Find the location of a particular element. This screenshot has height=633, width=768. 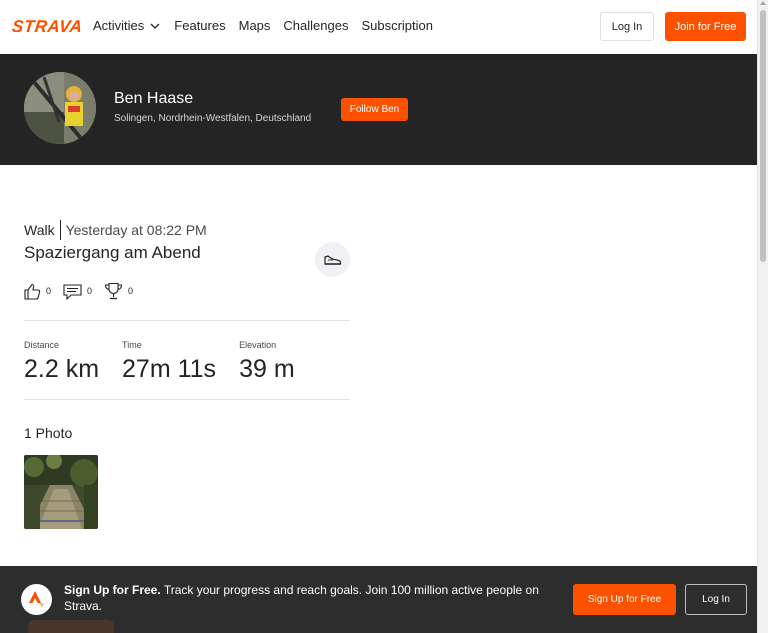

nav-item-features: Features is located at coordinates (199, 25).